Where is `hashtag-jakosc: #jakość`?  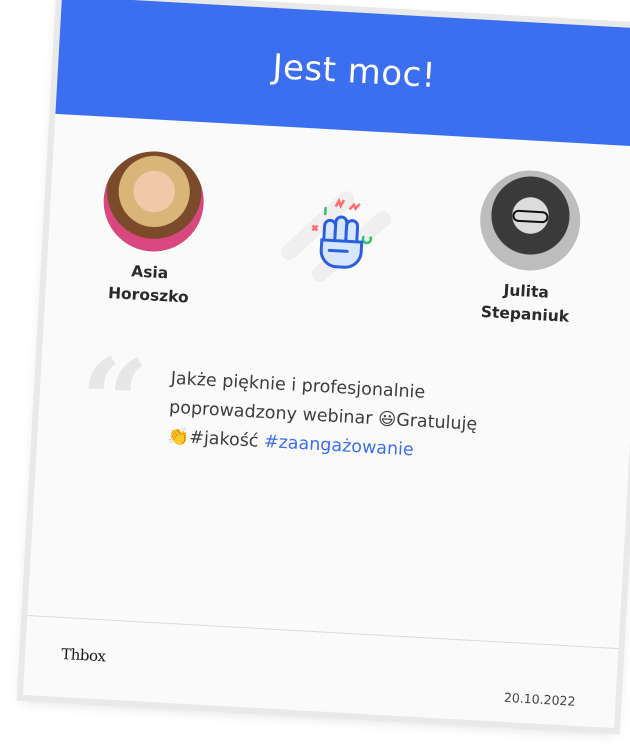
hashtag-jakosc: #jakość is located at coordinates (224, 439).